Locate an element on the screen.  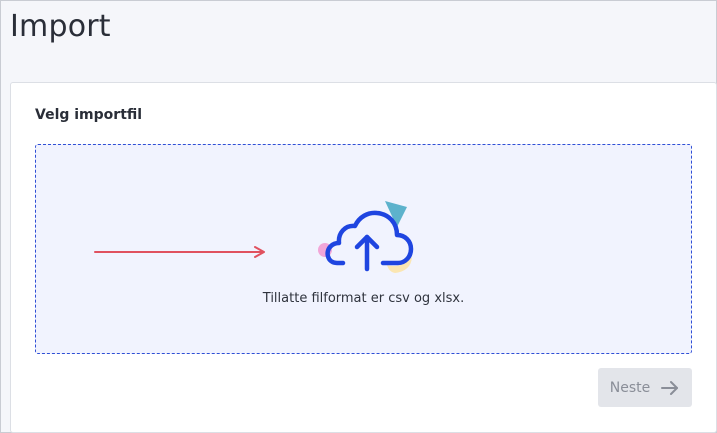
page-title: Import is located at coordinates (60, 26).